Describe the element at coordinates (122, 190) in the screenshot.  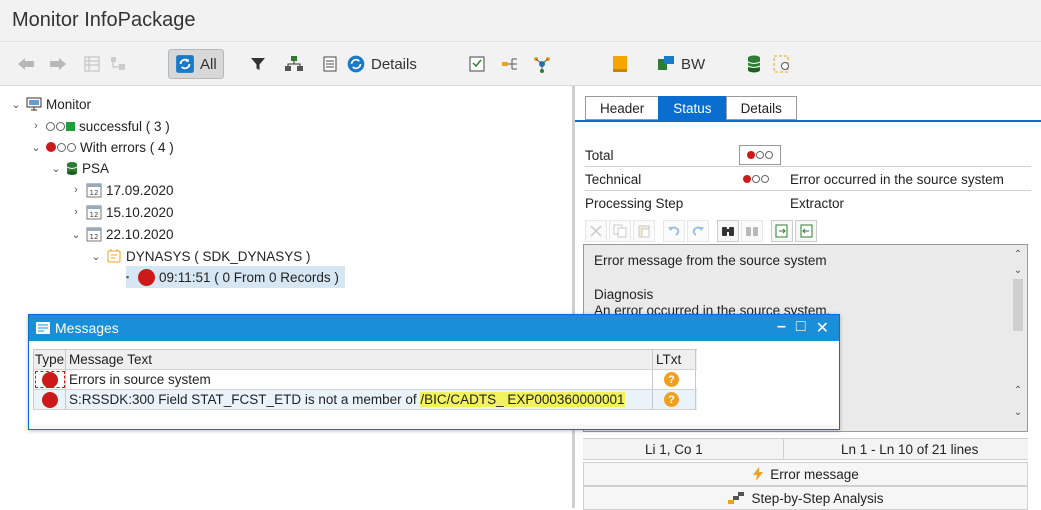
I see `tree-node-date: › 12 17.09.2020` at that location.